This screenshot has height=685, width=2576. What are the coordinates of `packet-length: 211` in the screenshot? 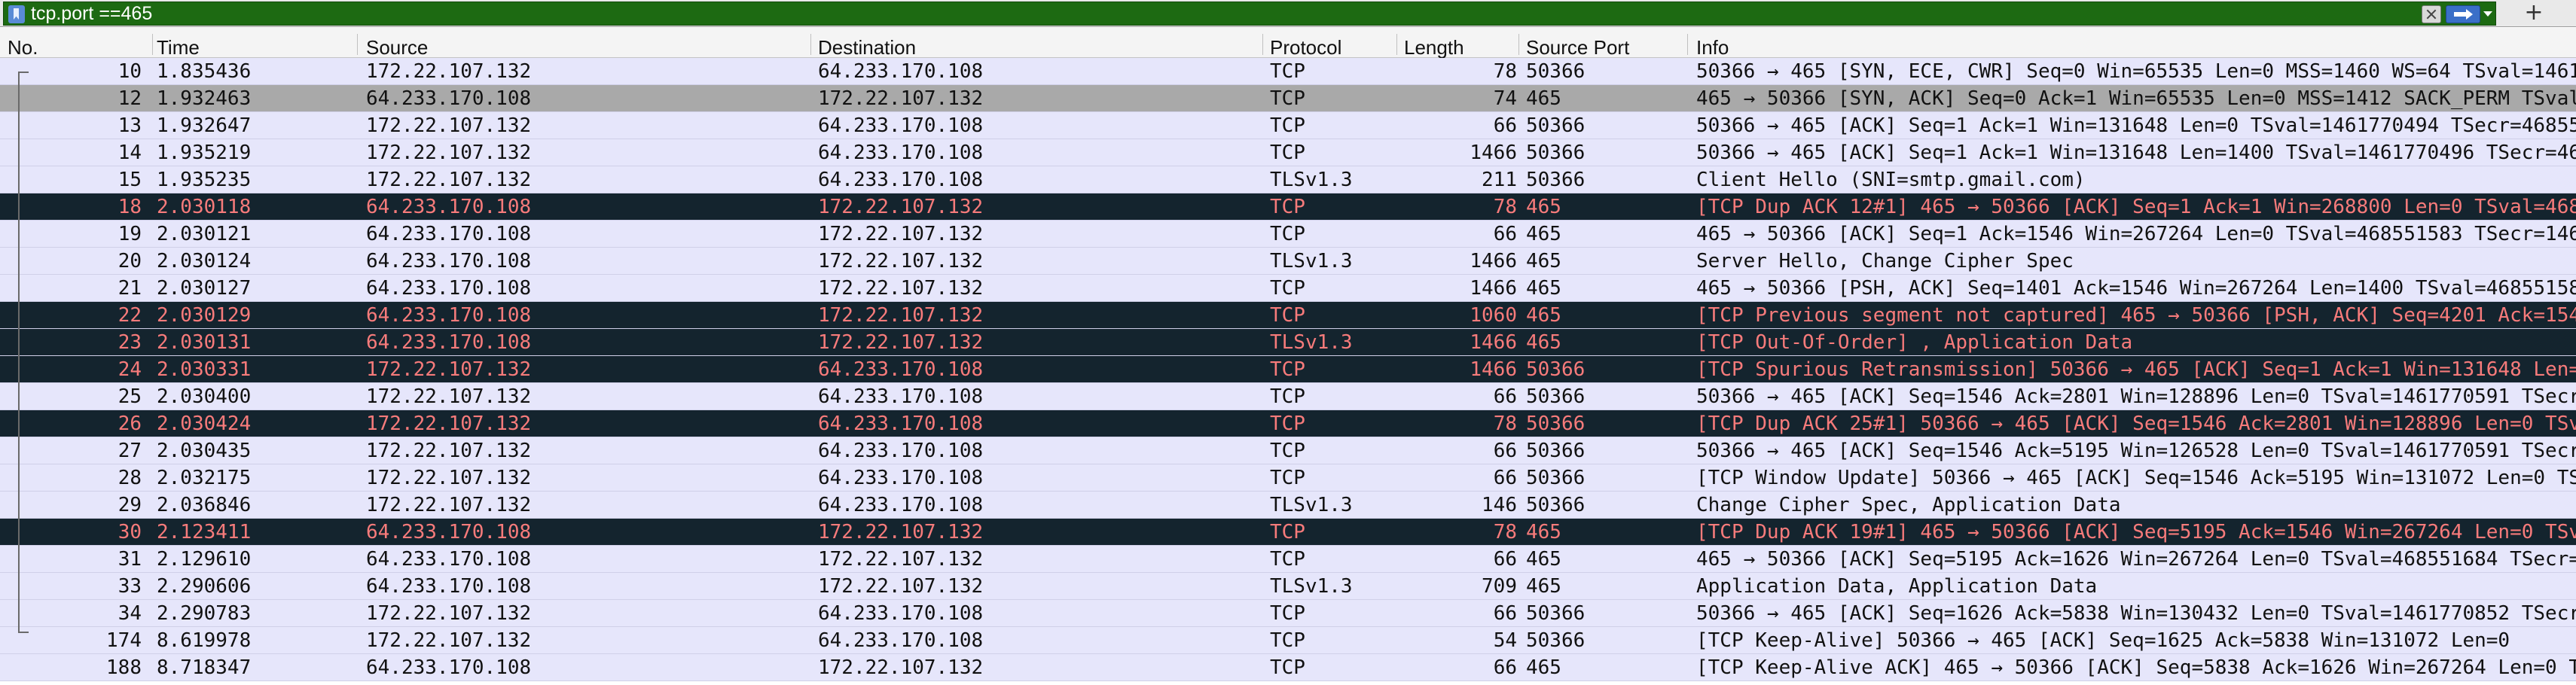 It's located at (1500, 180).